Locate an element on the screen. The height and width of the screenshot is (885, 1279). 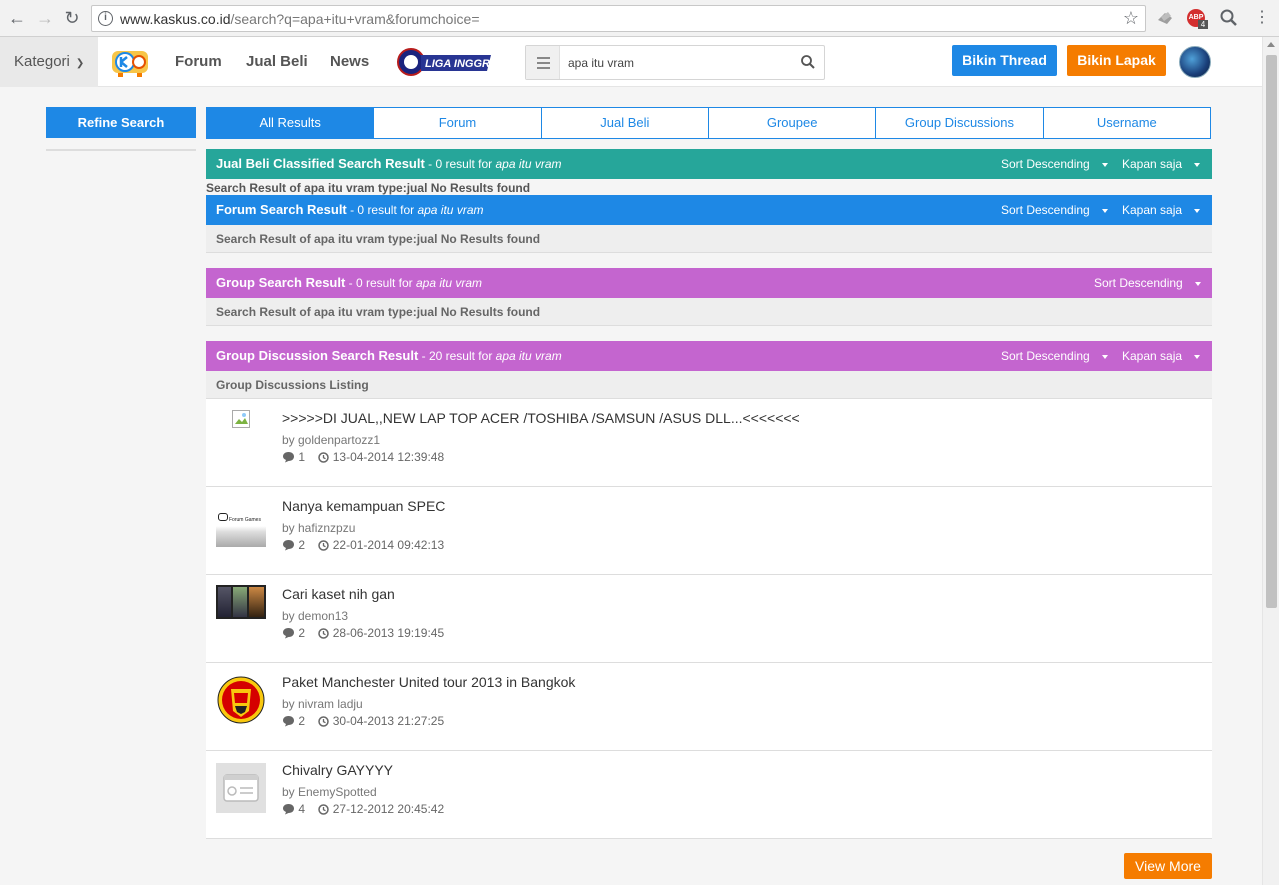
bikin-thread-button: Bikin Thread is located at coordinates (1004, 60).